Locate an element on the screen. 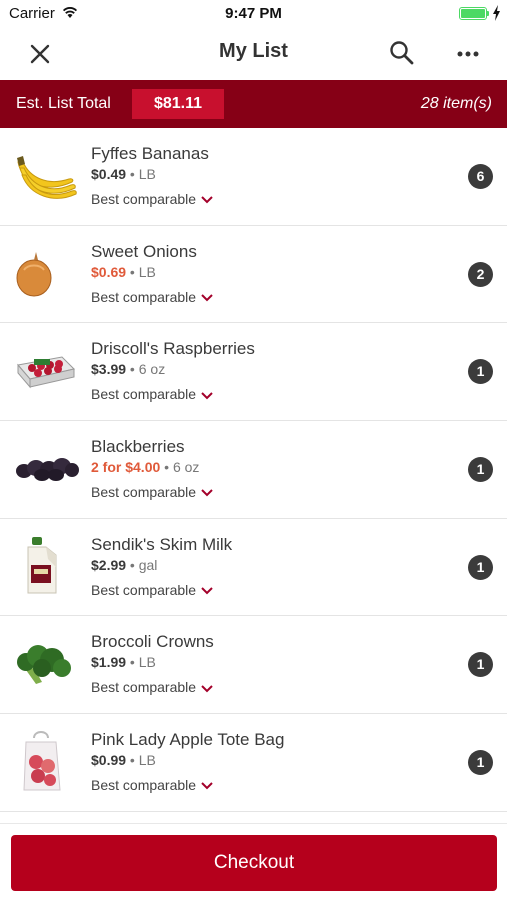  item-name: Driscoll's Raspberries is located at coordinates (173, 349).